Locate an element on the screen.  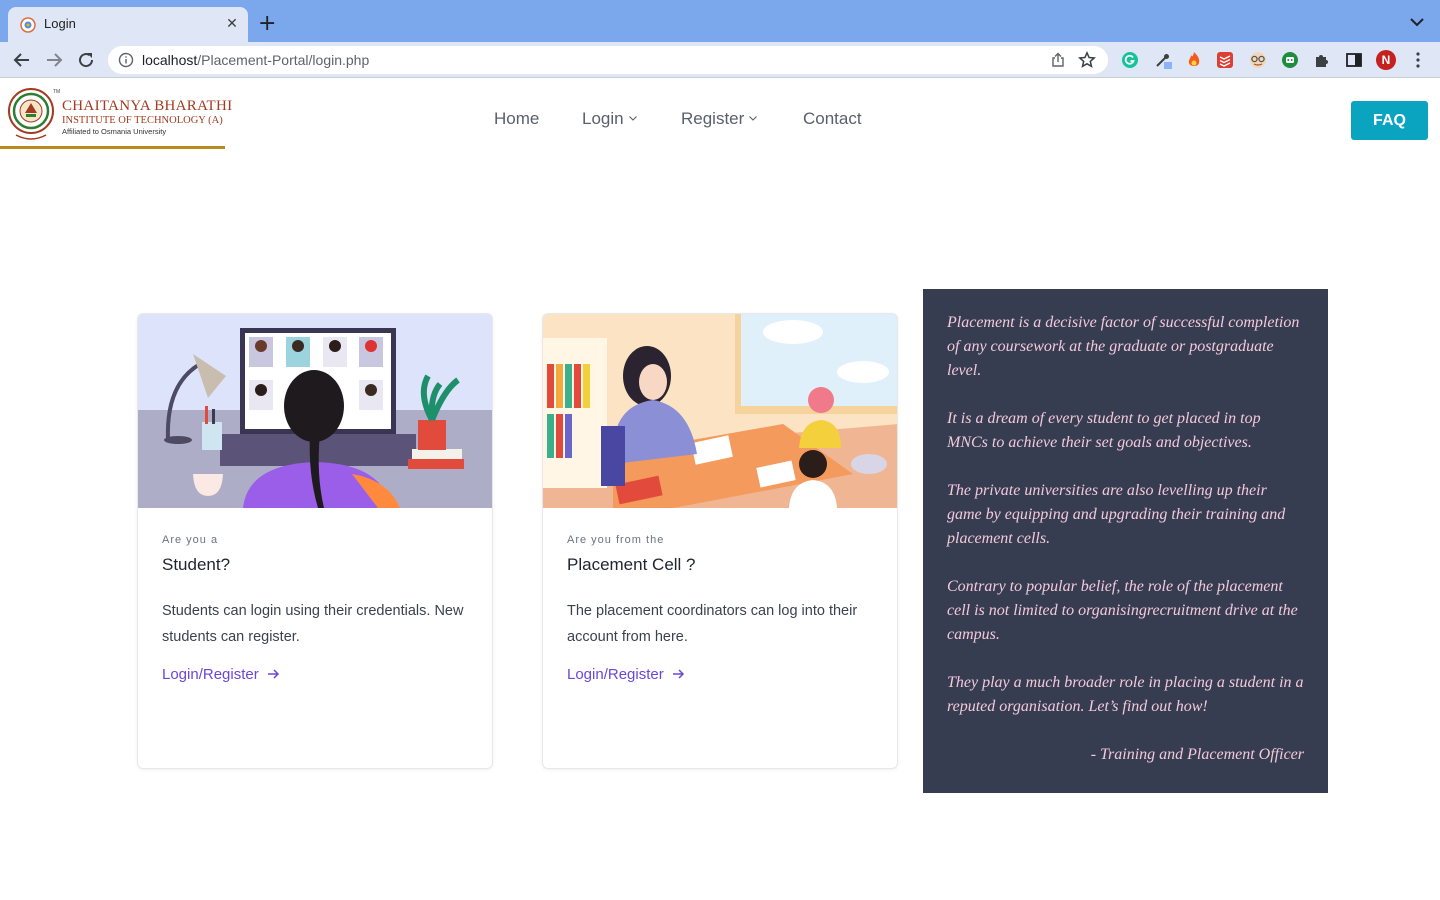
quote-signature: - Training and Placement Officer is located at coordinates (1197, 754).